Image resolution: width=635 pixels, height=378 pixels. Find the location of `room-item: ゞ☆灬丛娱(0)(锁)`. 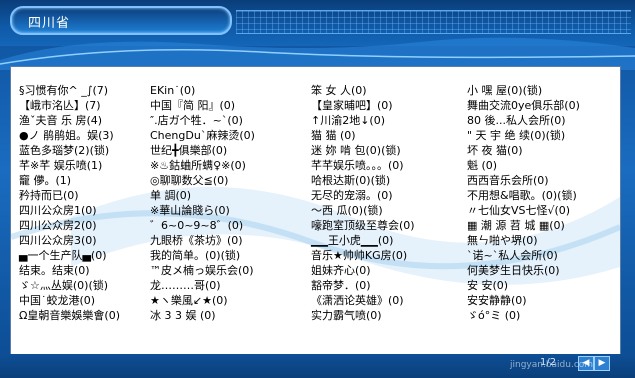

room-item: ゞ☆灬丛娱(0)(锁) is located at coordinates (78, 285).